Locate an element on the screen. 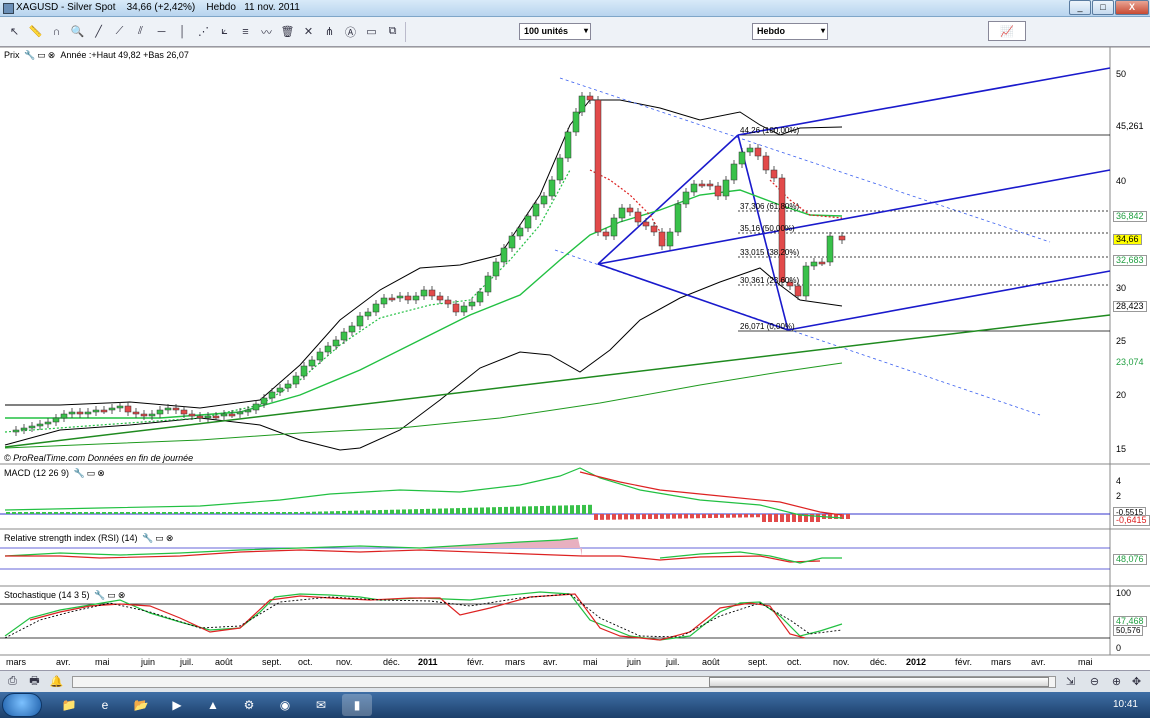 The image size is (1150, 718). app-icon: ⚙ is located at coordinates (249, 705).